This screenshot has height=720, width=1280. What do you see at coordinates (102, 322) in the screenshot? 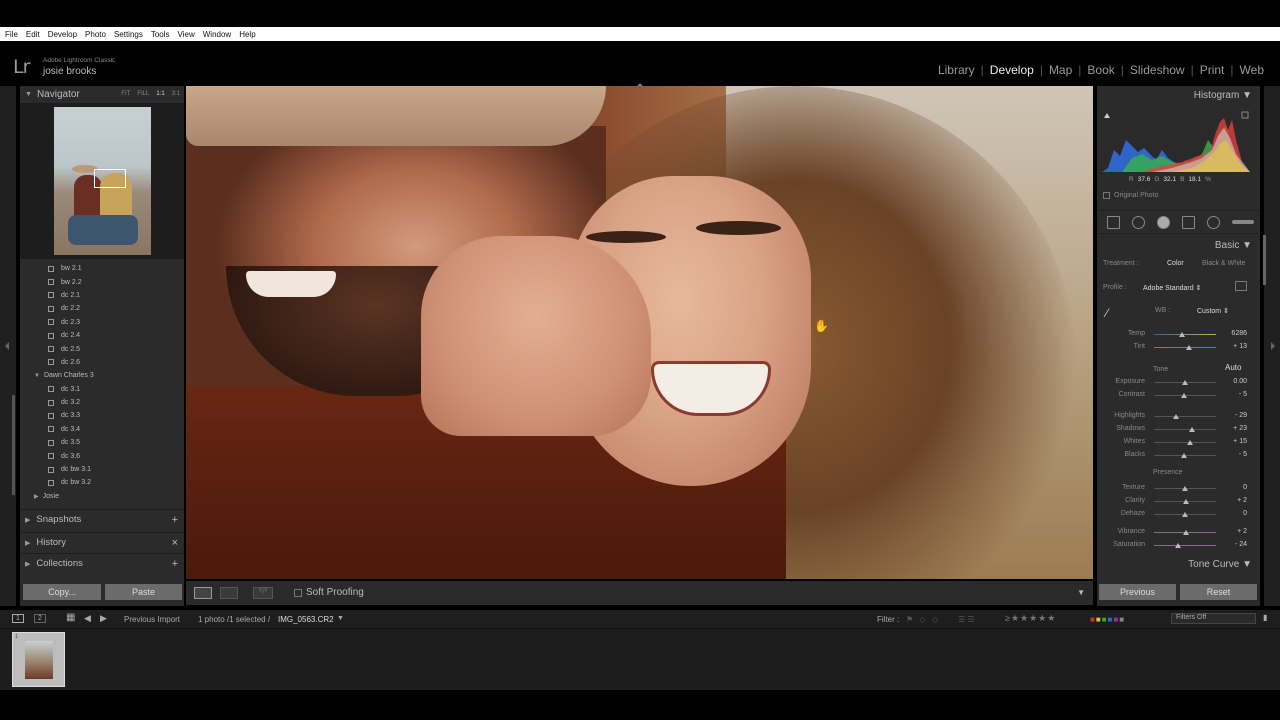
I see `list-item: dc 2.3` at bounding box center [102, 322].